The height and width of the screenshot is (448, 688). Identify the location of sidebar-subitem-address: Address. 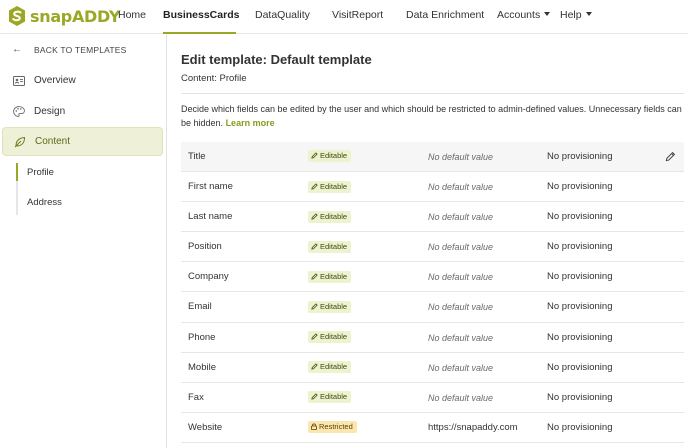
(44, 202).